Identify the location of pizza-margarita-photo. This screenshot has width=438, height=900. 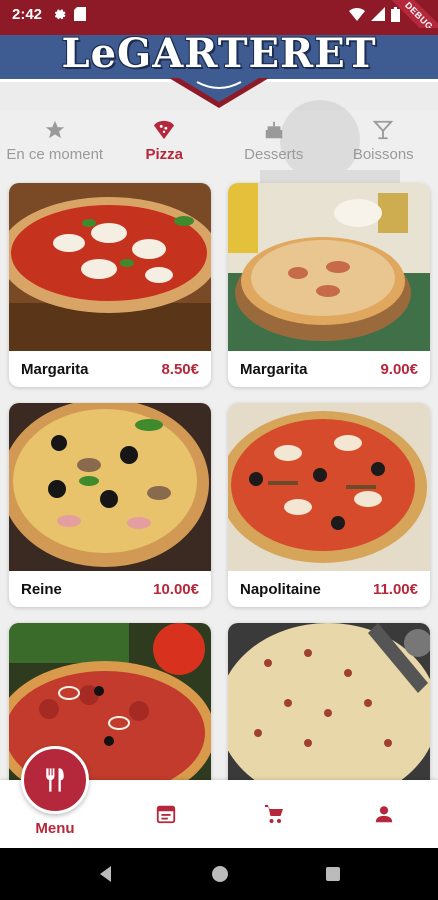
(110, 267).